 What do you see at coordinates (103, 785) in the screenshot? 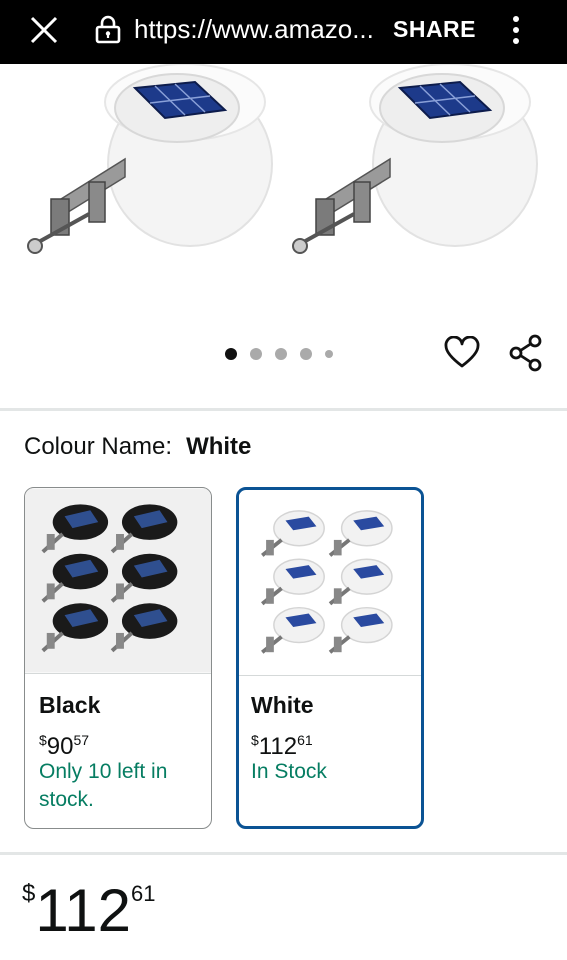
I see `stock-status: Only 10 left in stock.` at bounding box center [103, 785].